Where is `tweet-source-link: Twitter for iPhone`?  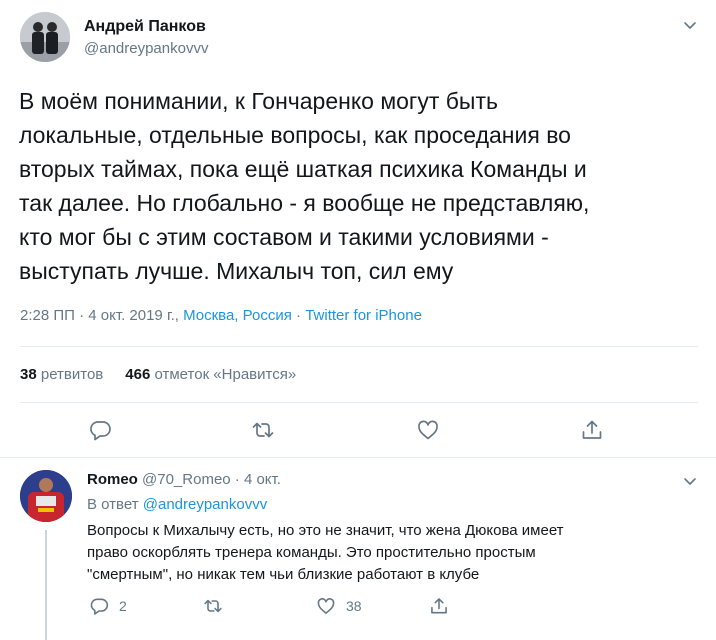 tweet-source-link: Twitter for iPhone is located at coordinates (363, 315).